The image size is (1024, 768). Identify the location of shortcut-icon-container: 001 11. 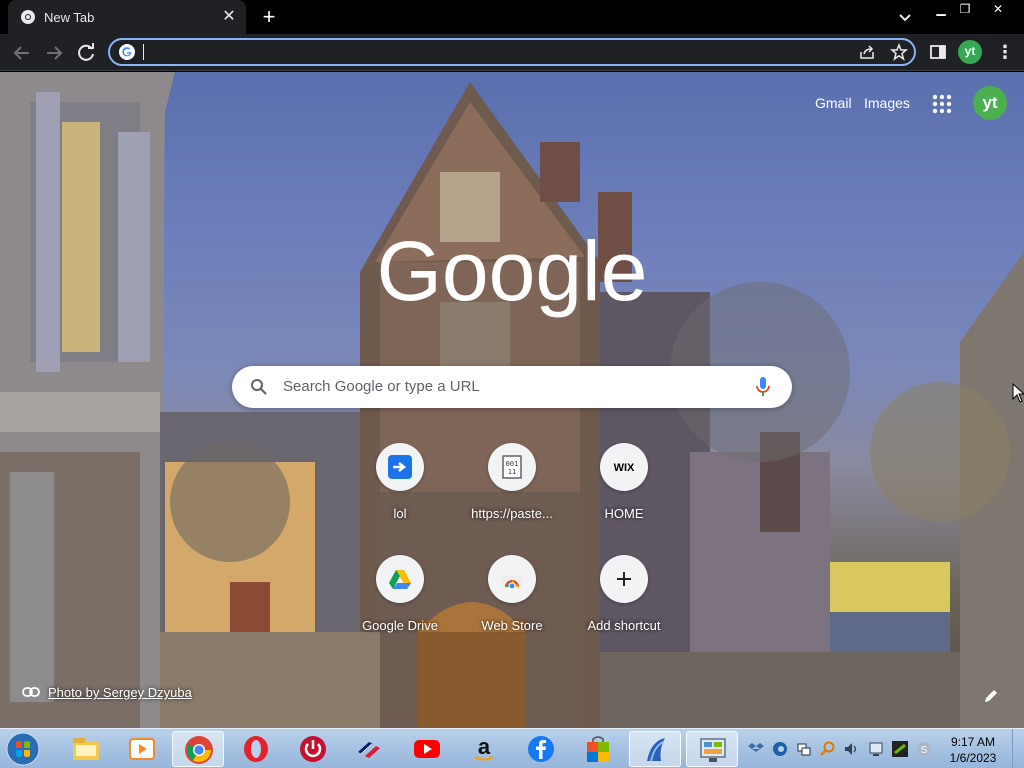
(512, 467).